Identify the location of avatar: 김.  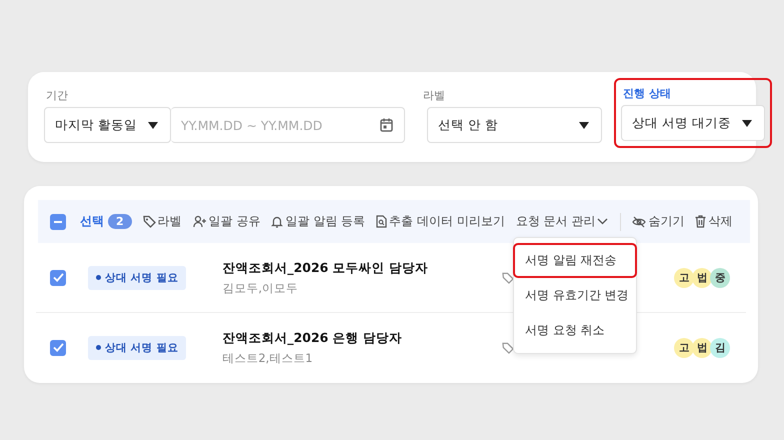
(720, 348).